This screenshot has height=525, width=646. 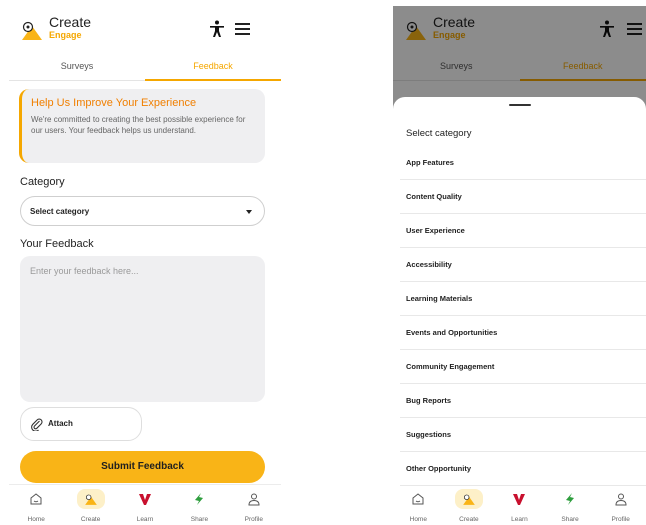 I want to click on category-select-value: Select category, so click(x=60, y=211).